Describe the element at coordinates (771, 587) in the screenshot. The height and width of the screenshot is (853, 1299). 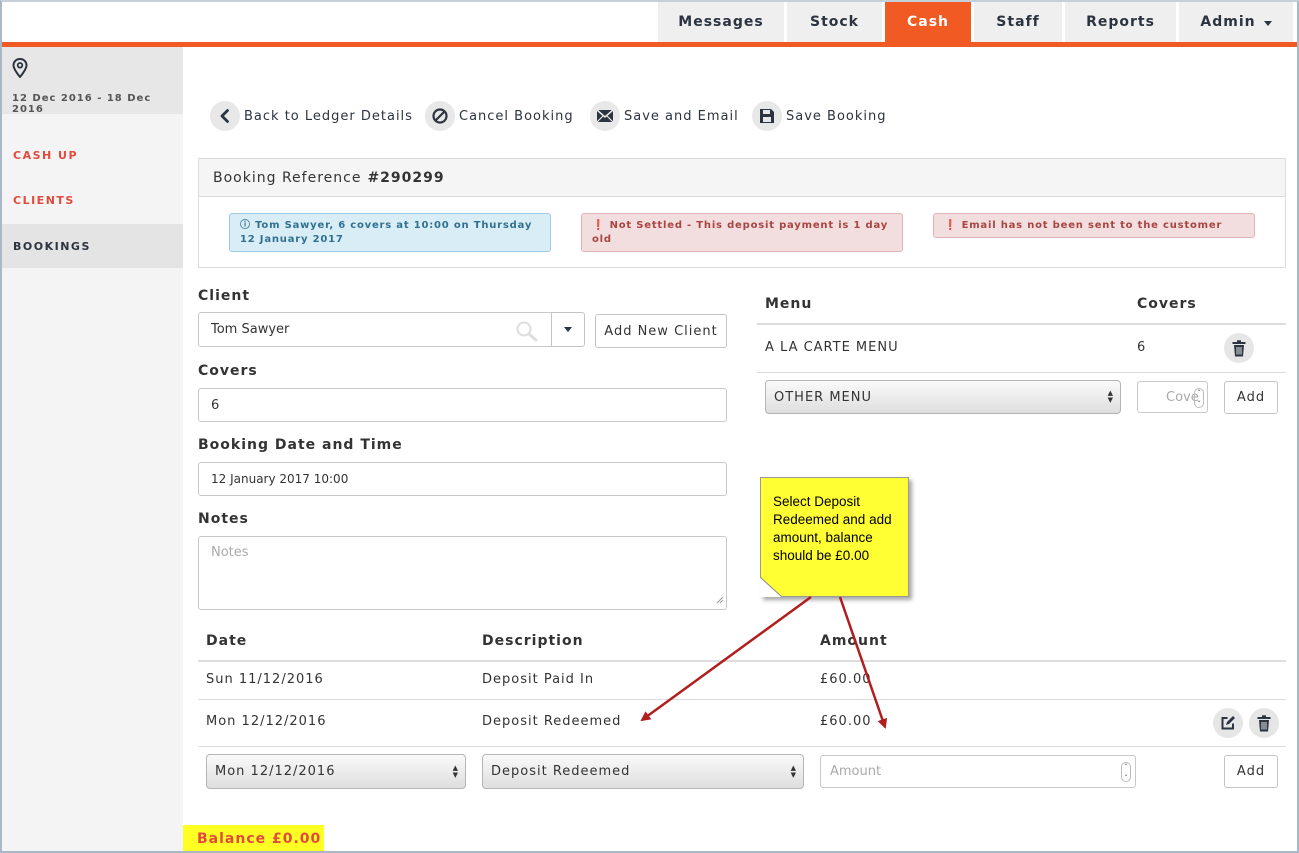
I see `note-fold-icon` at that location.